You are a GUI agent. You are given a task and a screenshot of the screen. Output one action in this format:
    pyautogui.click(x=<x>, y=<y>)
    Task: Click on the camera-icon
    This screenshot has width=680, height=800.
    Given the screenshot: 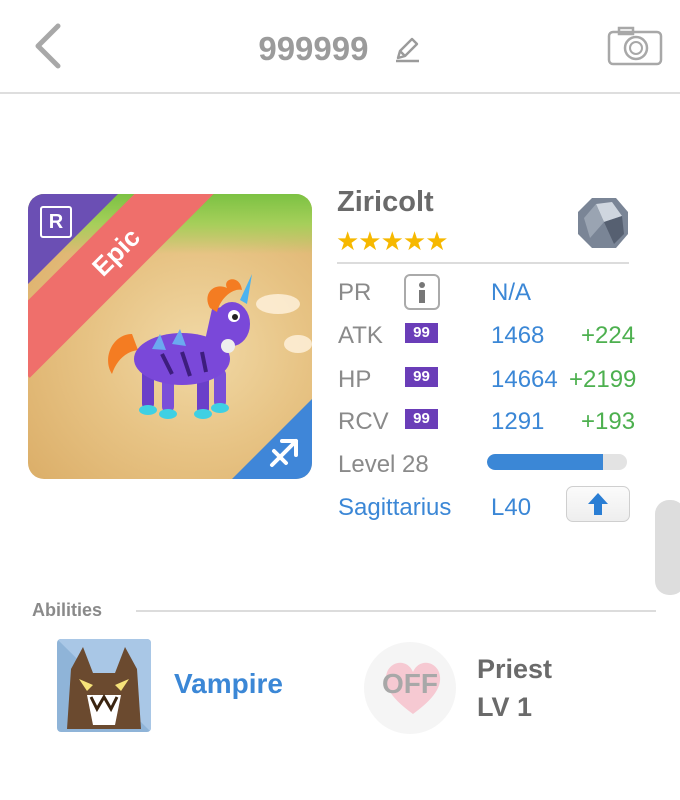 What is the action you would take?
    pyautogui.click(x=635, y=46)
    